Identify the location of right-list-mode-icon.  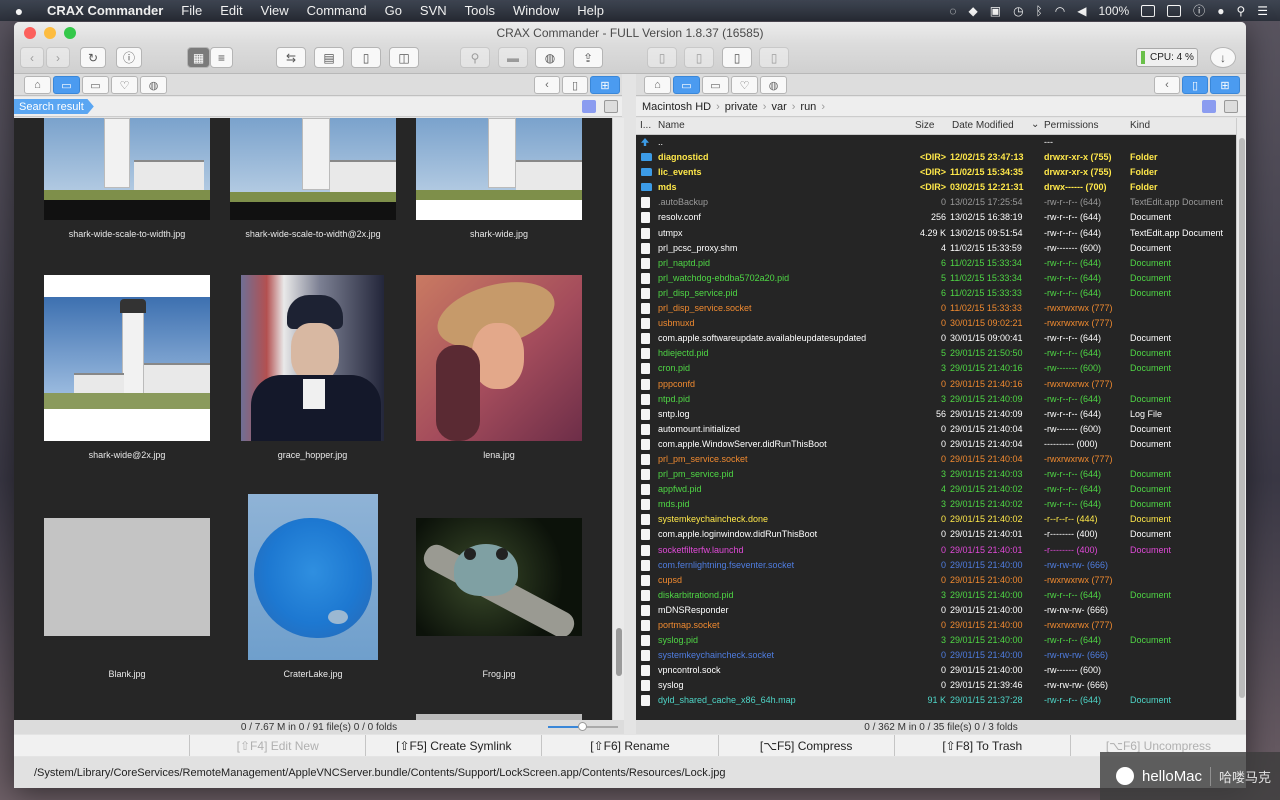
(1231, 106).